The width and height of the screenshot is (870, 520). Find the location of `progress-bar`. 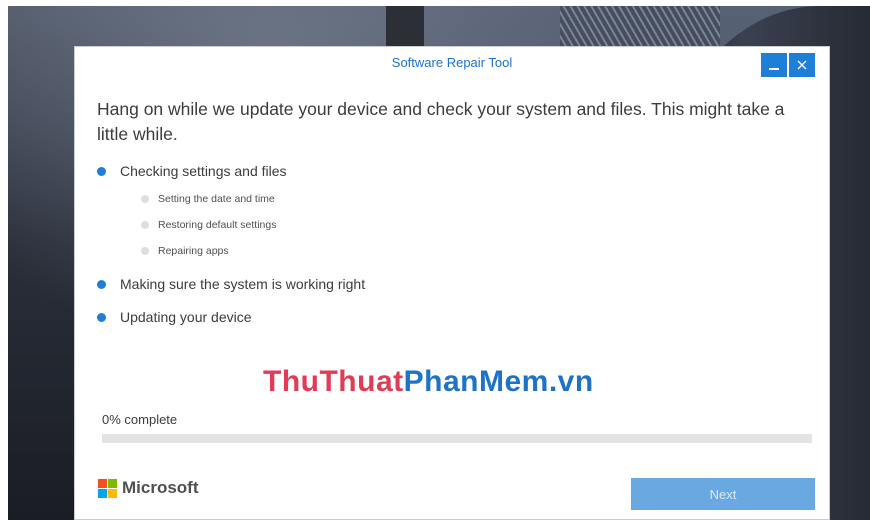

progress-bar is located at coordinates (457, 438).